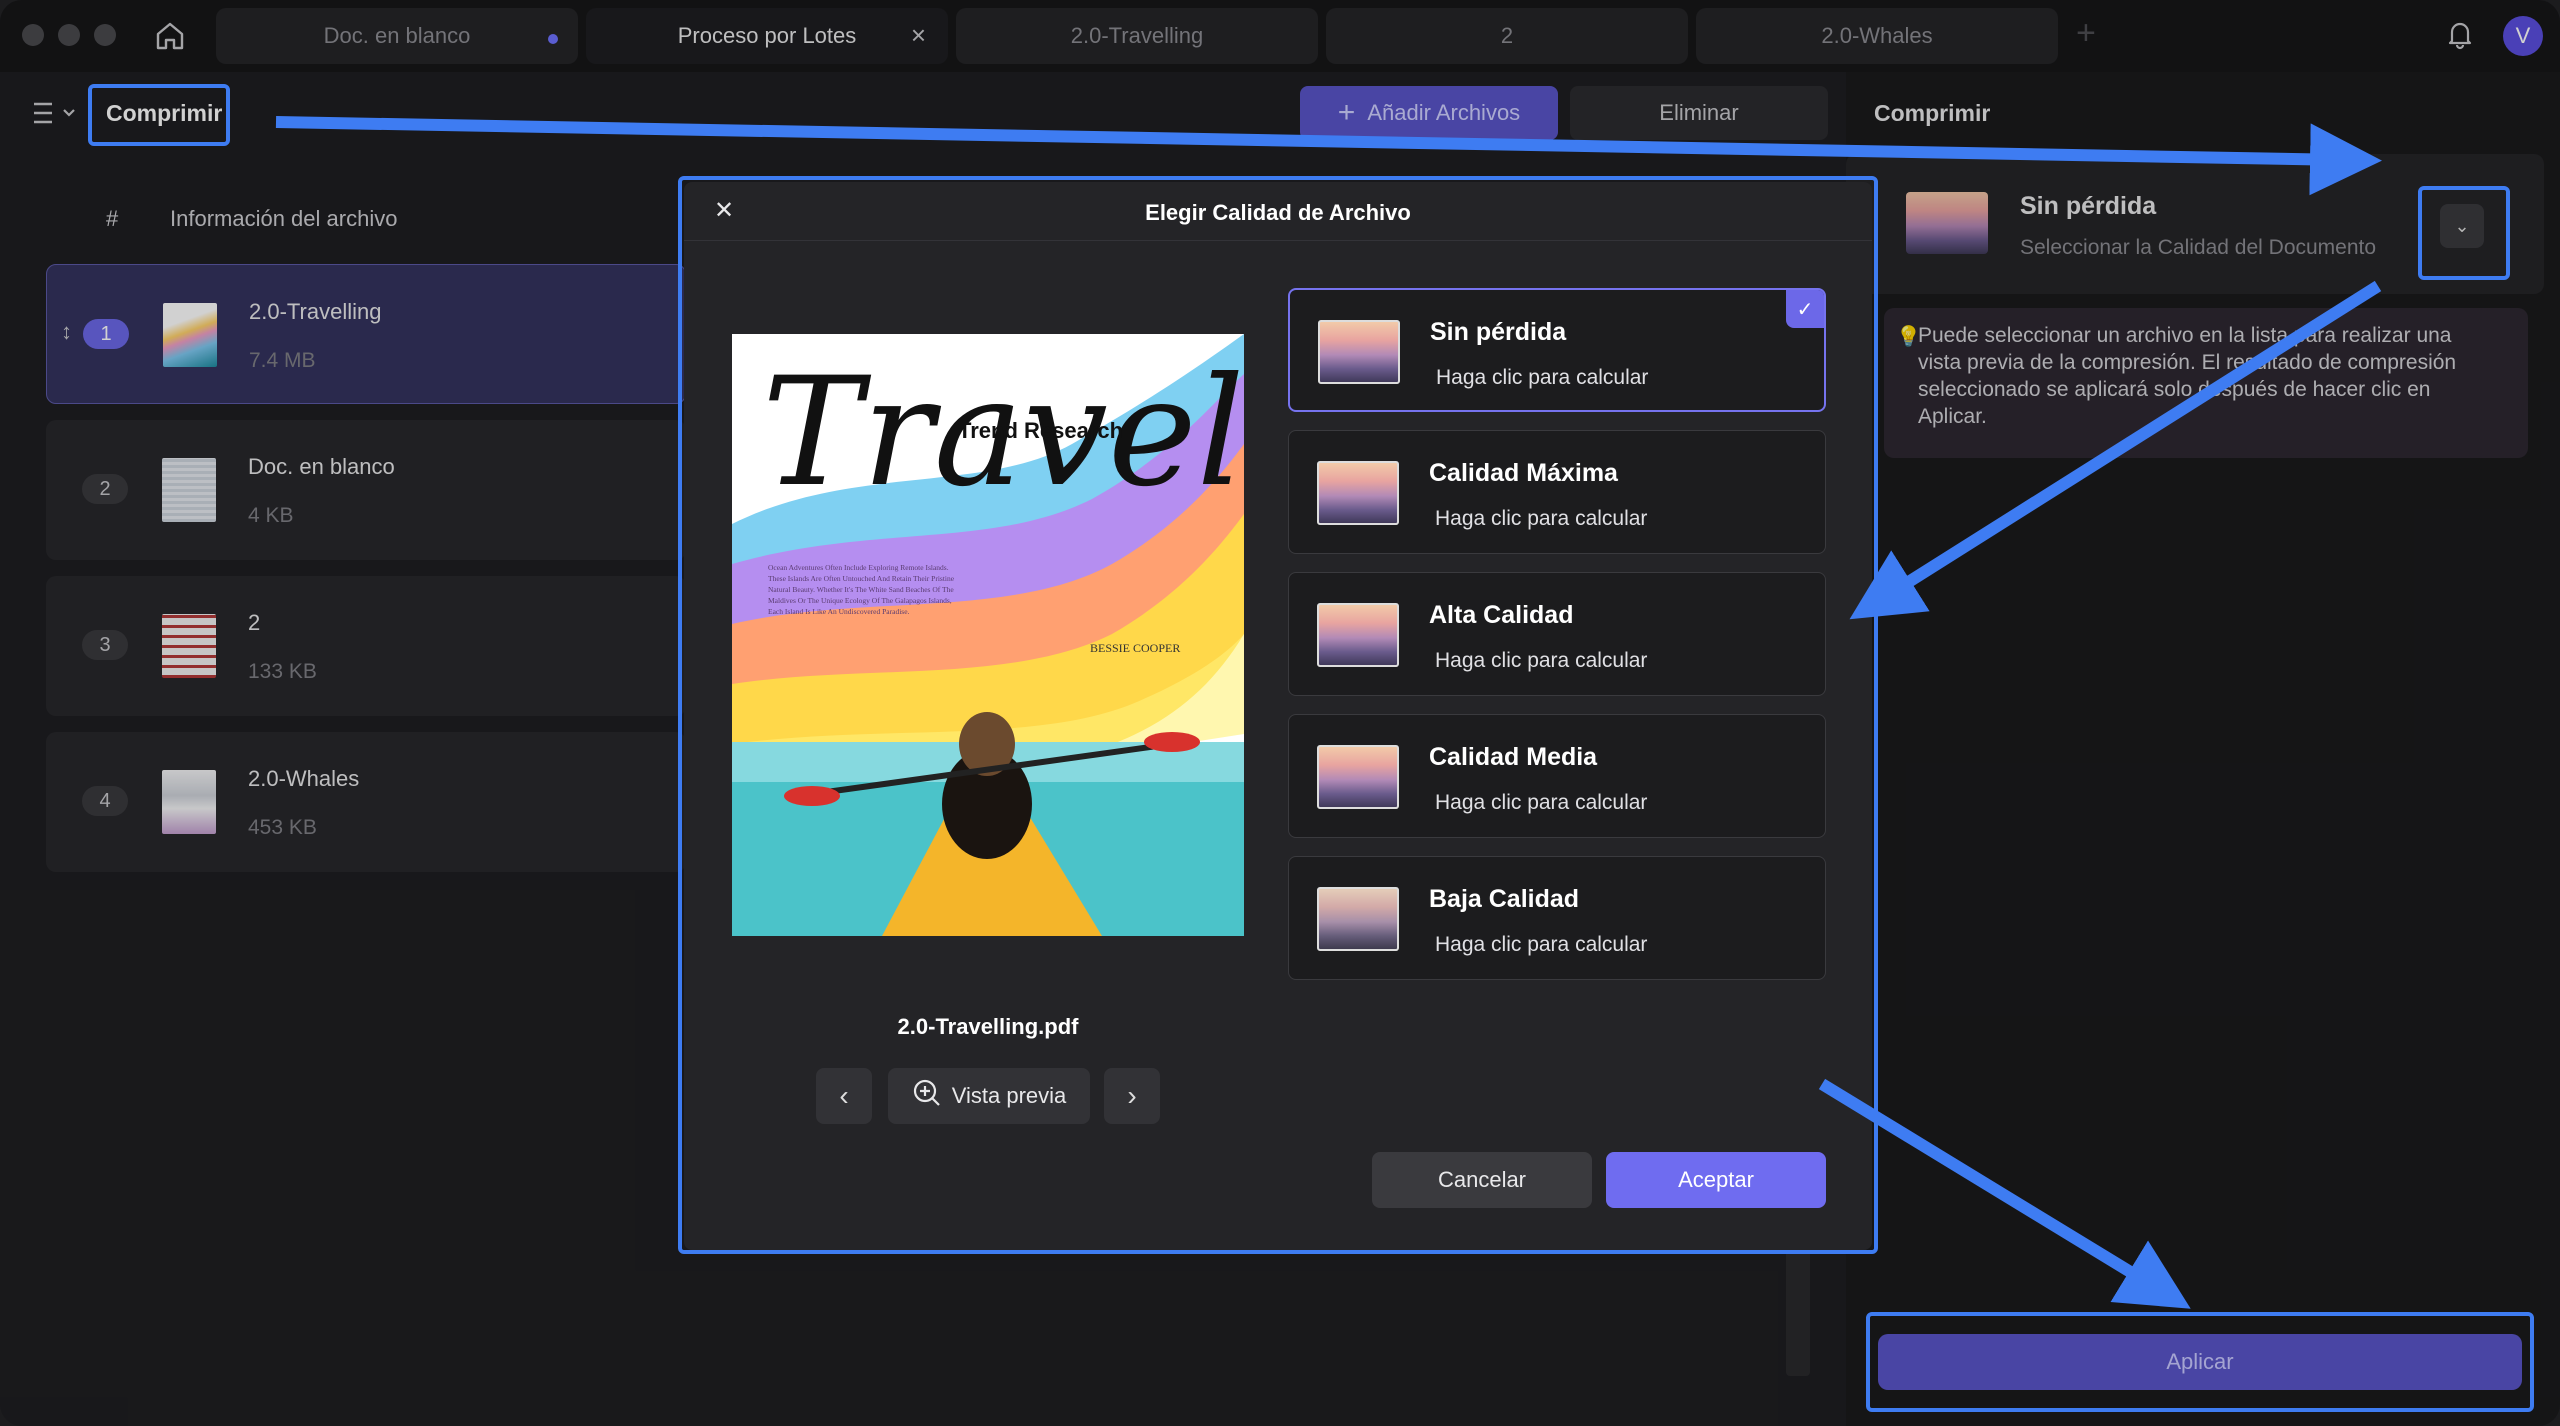 Image resolution: width=2560 pixels, height=1426 pixels. What do you see at coordinates (1557, 634) in the screenshot?
I see `quality-option-high: Alta Calidad Haga clic para calcular` at bounding box center [1557, 634].